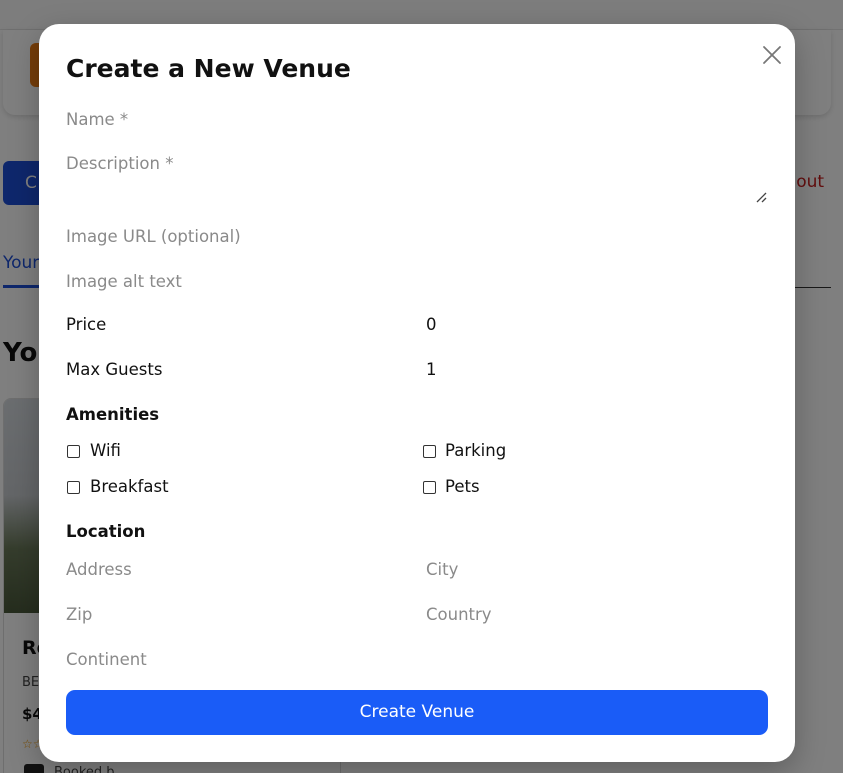  I want to click on pets-checkbox, so click(429, 487).